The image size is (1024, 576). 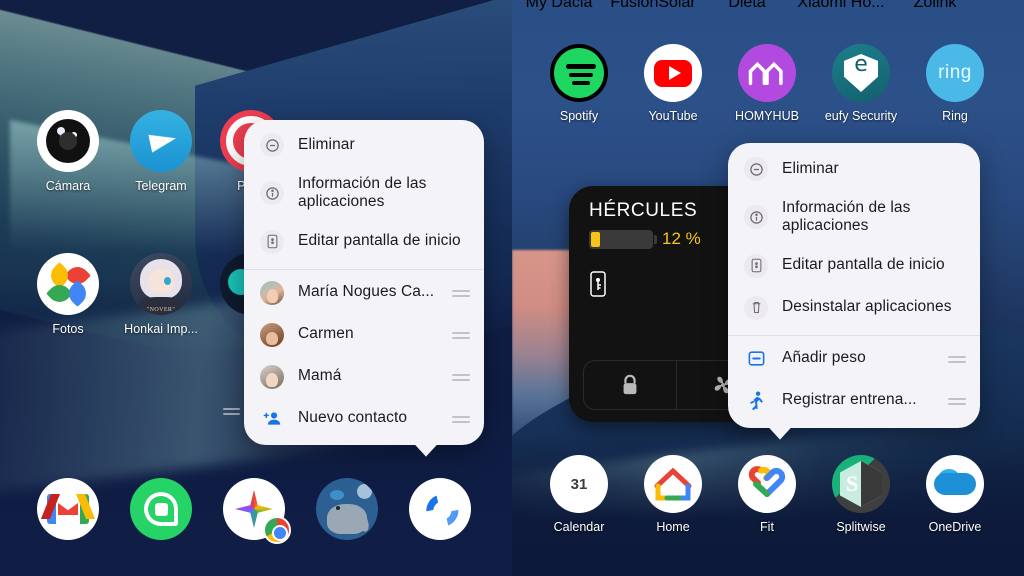 I want to click on menu-item-label: Nuevo contacto, so click(x=353, y=418).